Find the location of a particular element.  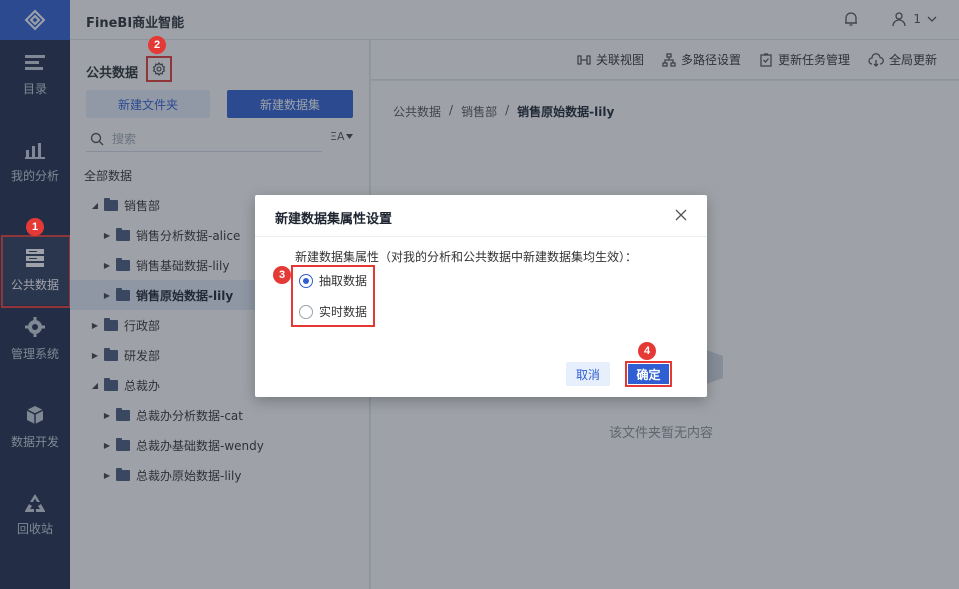

dialog-divider is located at coordinates (481, 236).